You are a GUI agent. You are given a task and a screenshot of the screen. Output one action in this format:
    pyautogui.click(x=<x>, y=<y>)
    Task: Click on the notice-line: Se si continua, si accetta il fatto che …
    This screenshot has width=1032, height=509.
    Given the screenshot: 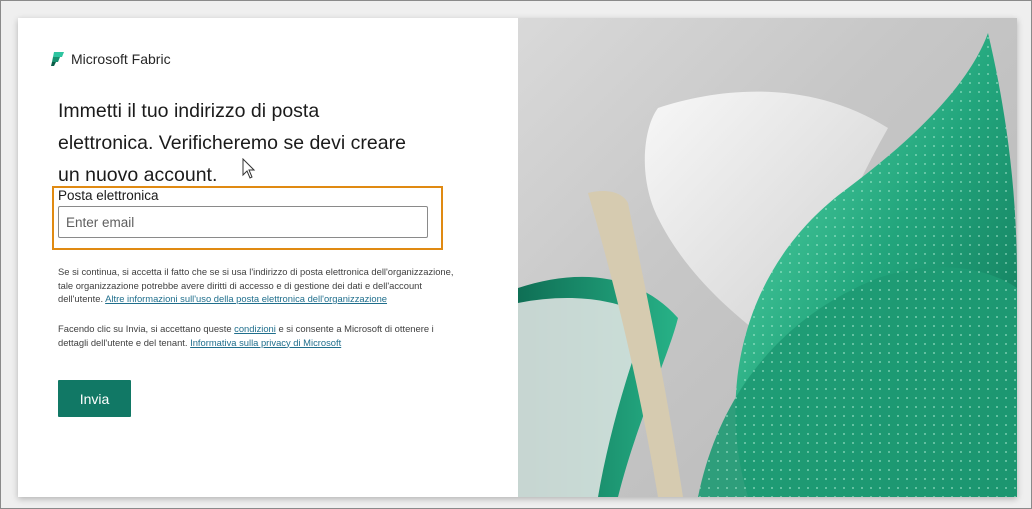 What is the action you would take?
    pyautogui.click(x=256, y=271)
    